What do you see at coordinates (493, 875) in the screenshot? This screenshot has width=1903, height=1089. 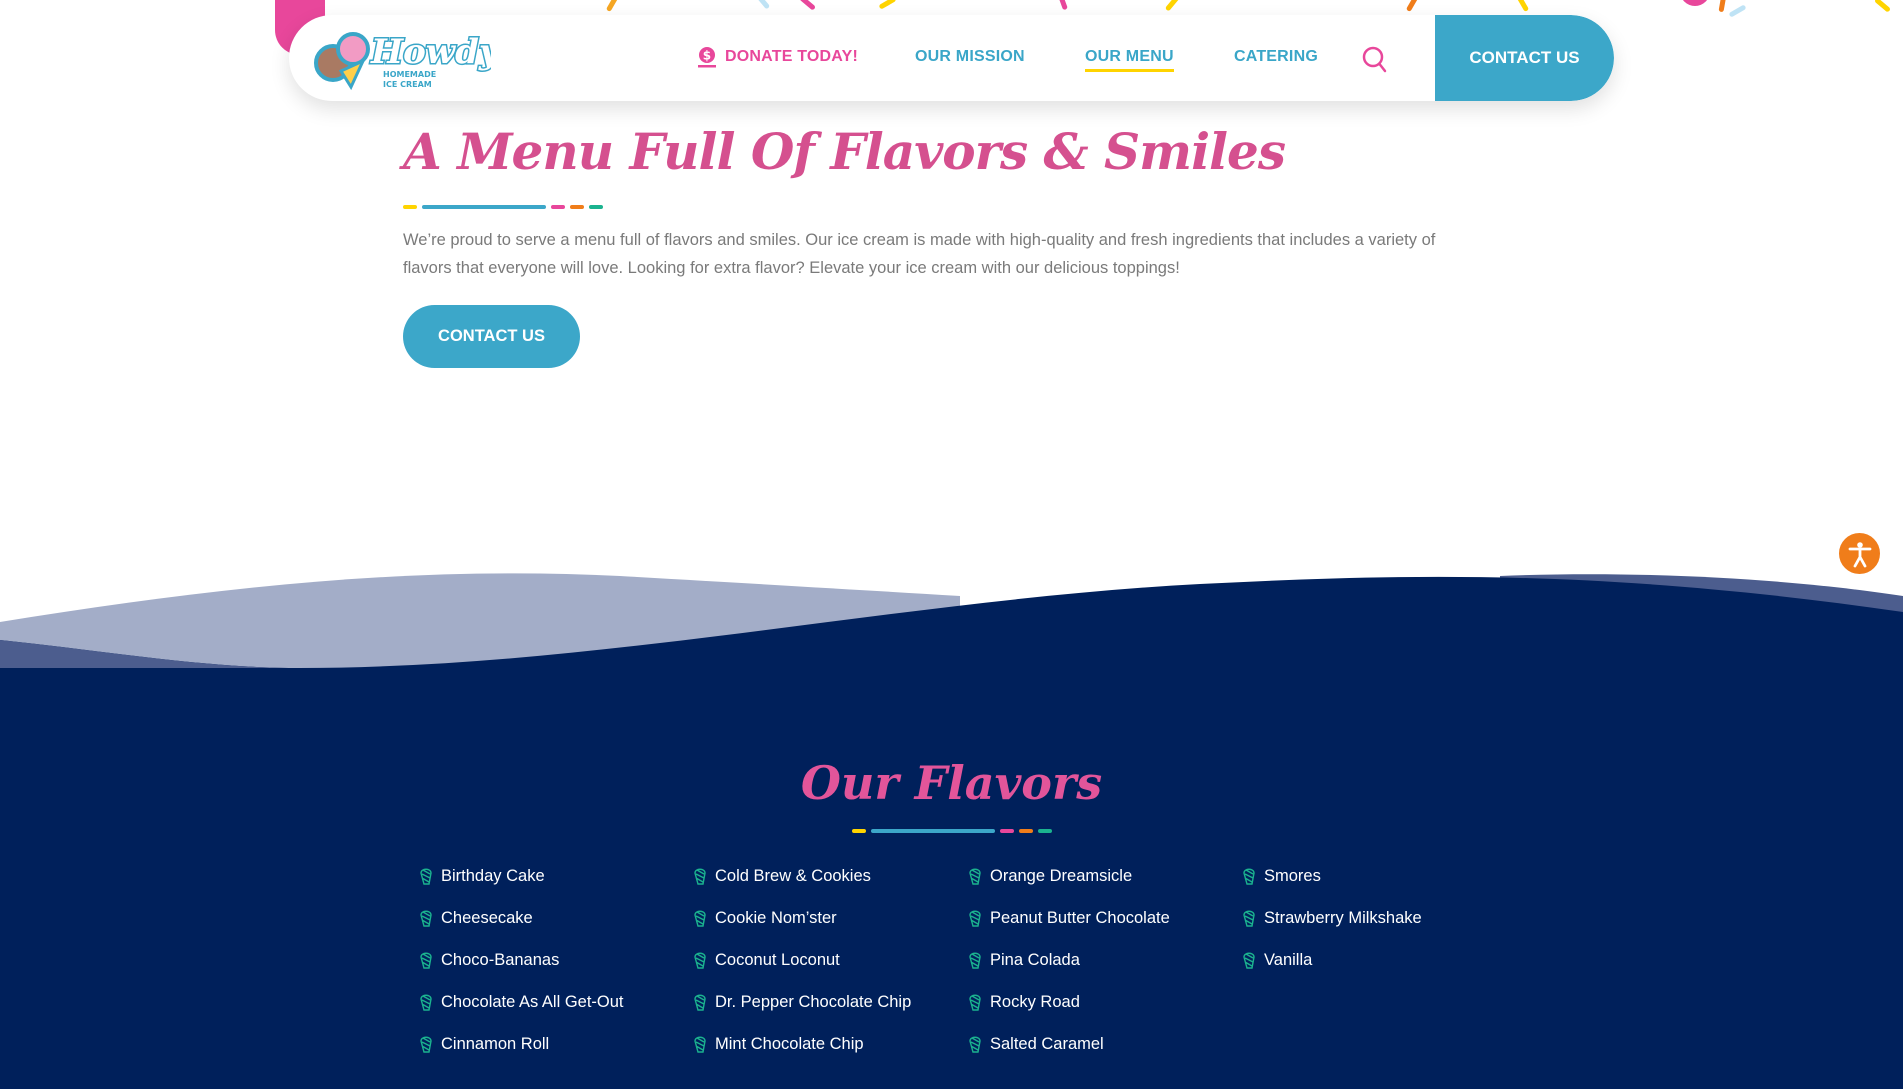 I see `flavor-name: Birthday Cake` at bounding box center [493, 875].